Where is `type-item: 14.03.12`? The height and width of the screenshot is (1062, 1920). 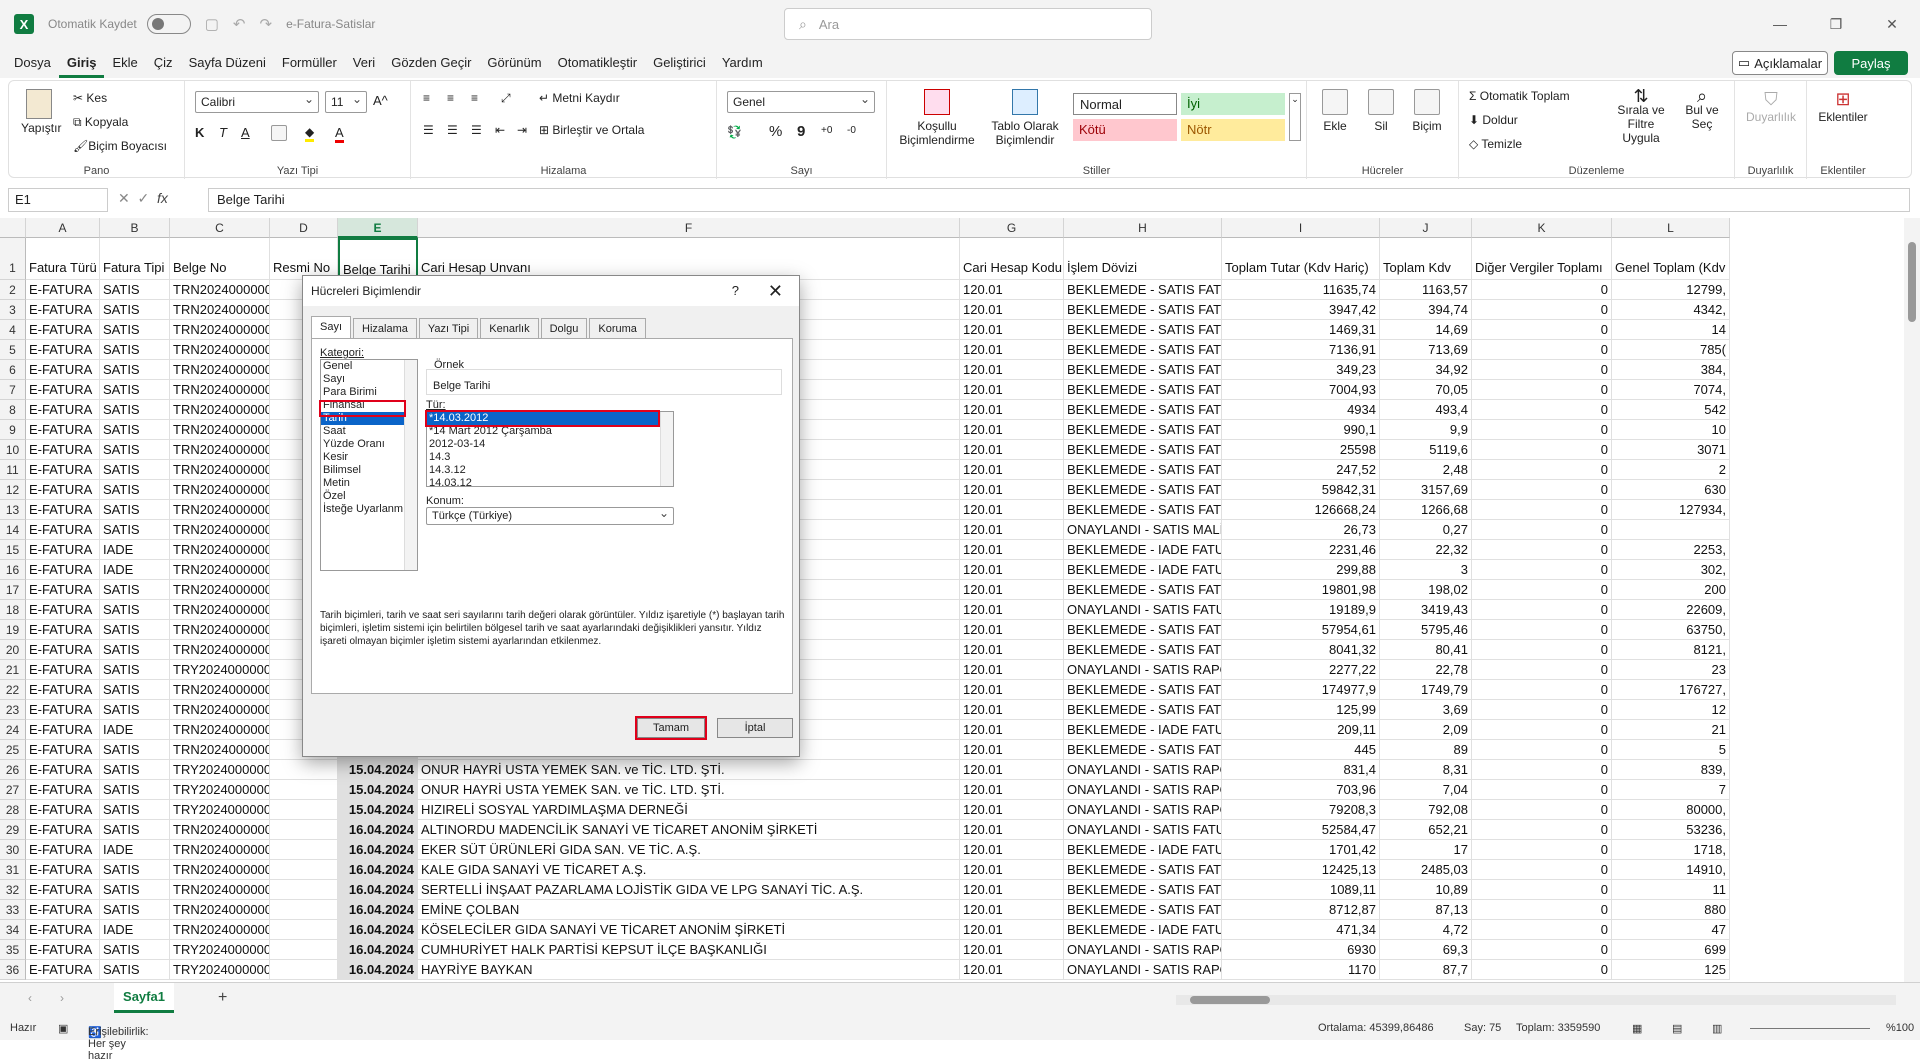
type-item: 14.03.12 is located at coordinates (550, 481).